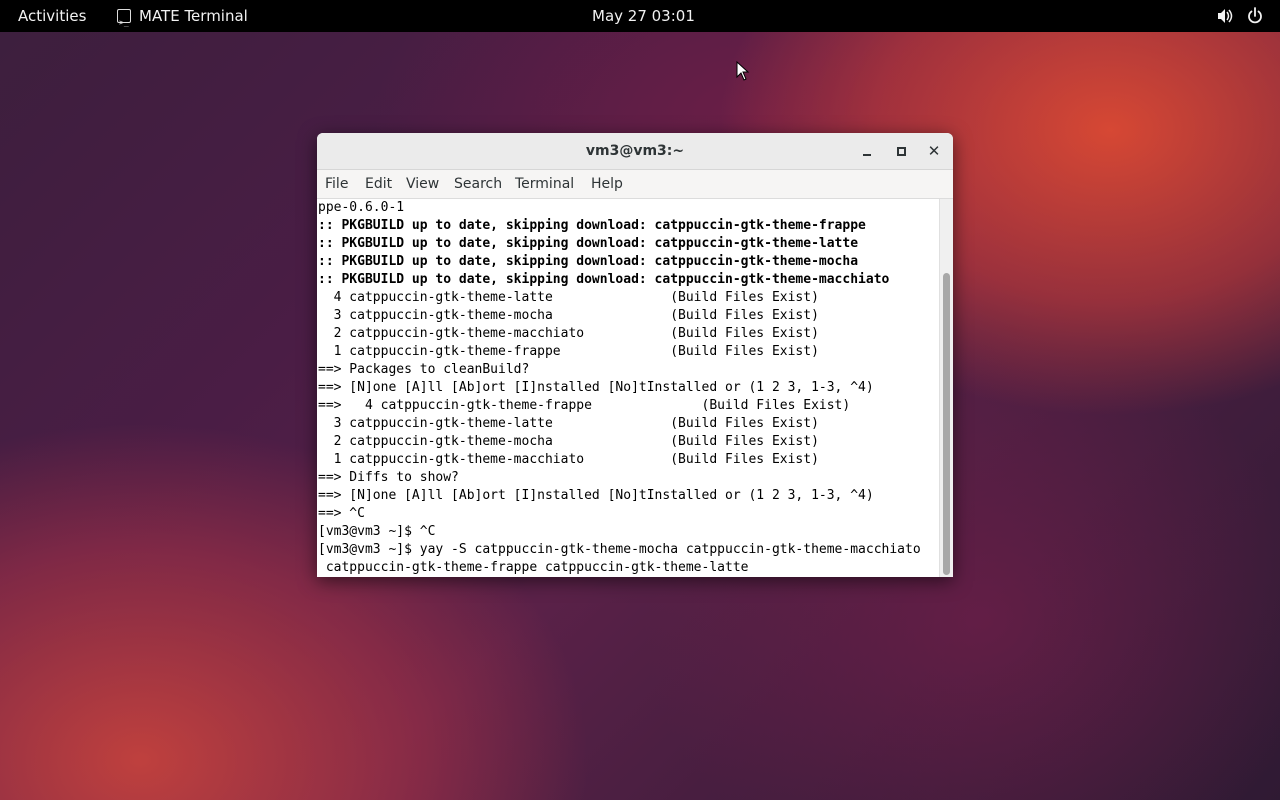 The height and width of the screenshot is (800, 1280). I want to click on activities-button: Activities, so click(52, 16).